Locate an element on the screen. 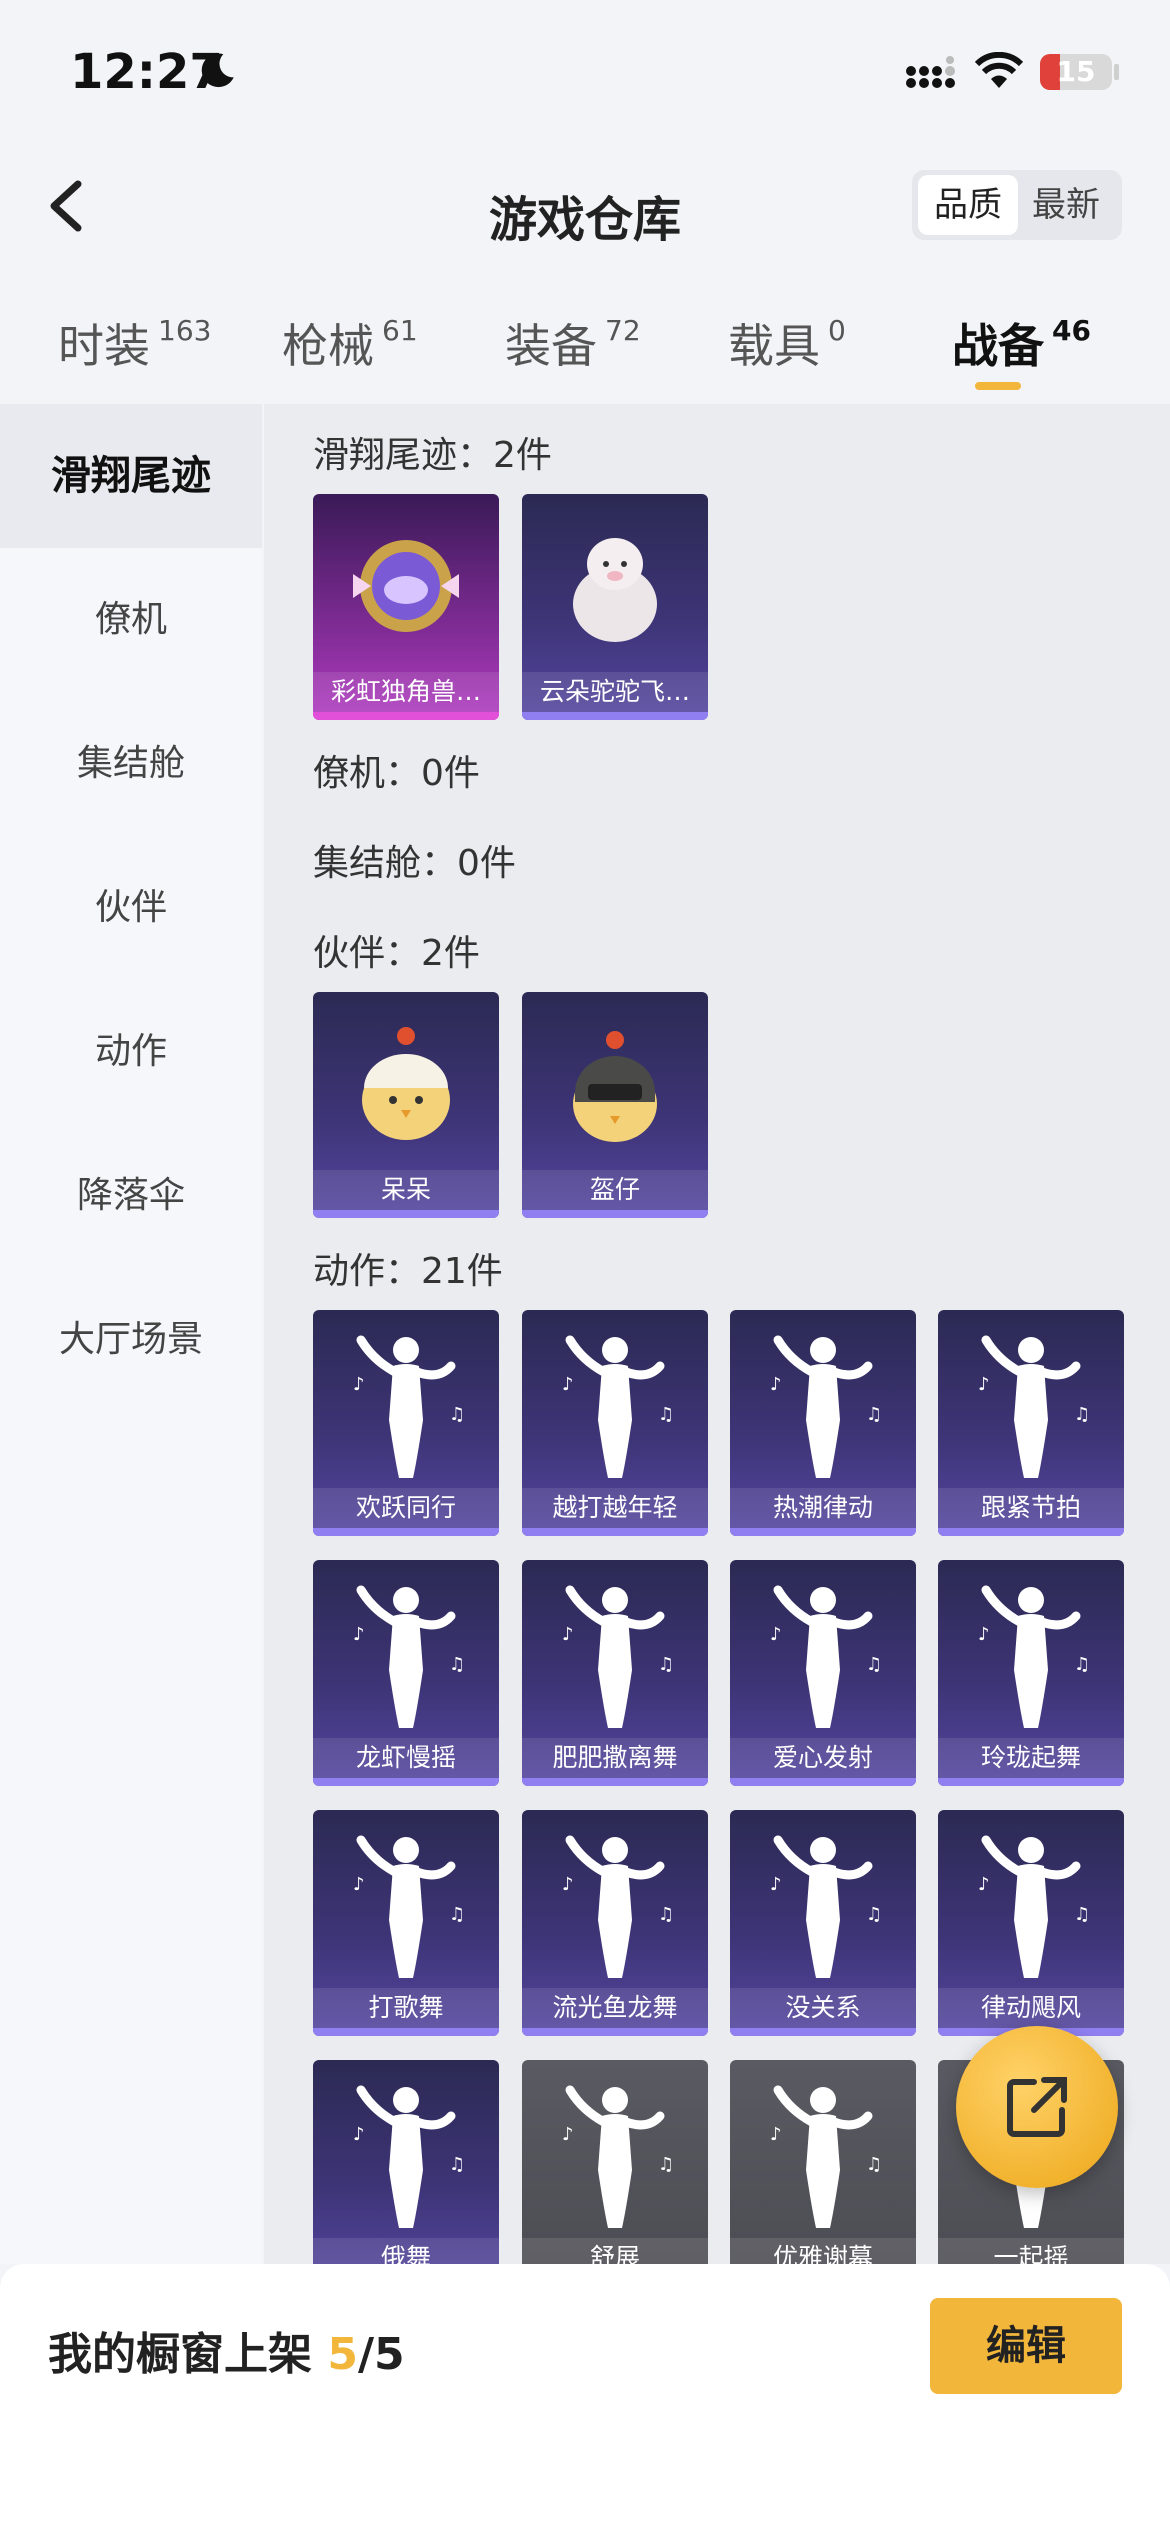 The width and height of the screenshot is (1170, 2532). section-heading-emote: 动作：21件 is located at coordinates (408, 1271).